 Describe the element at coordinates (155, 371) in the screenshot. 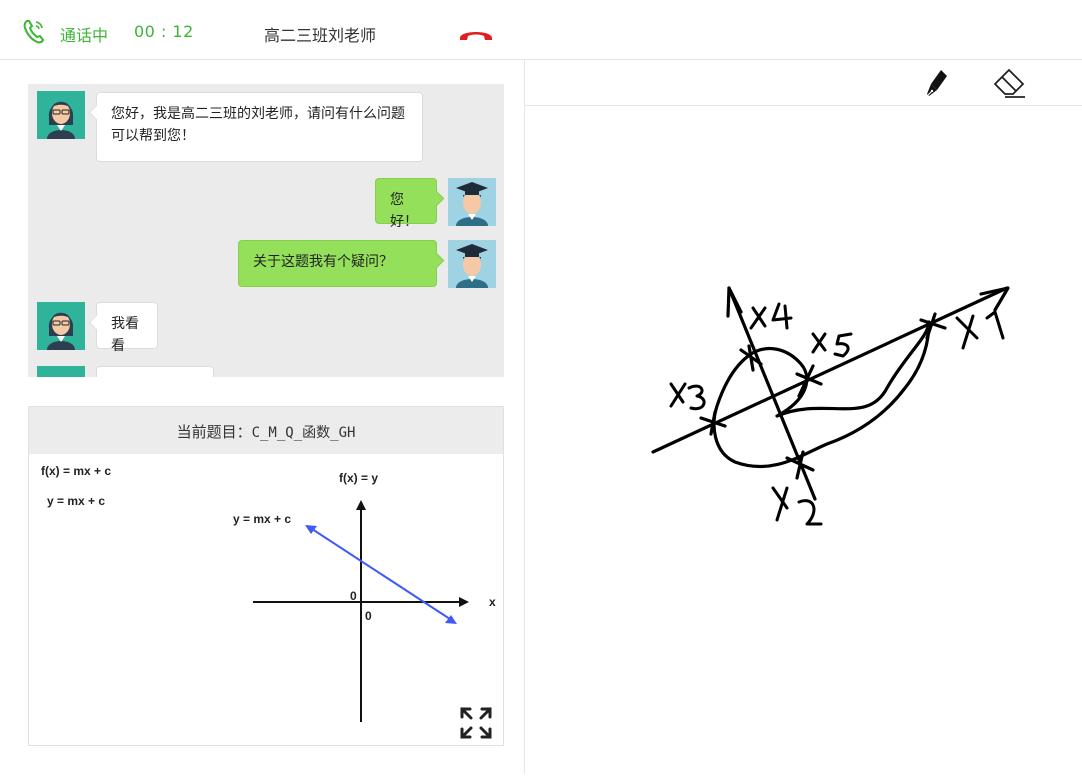

I see `chat-message-teacher` at that location.